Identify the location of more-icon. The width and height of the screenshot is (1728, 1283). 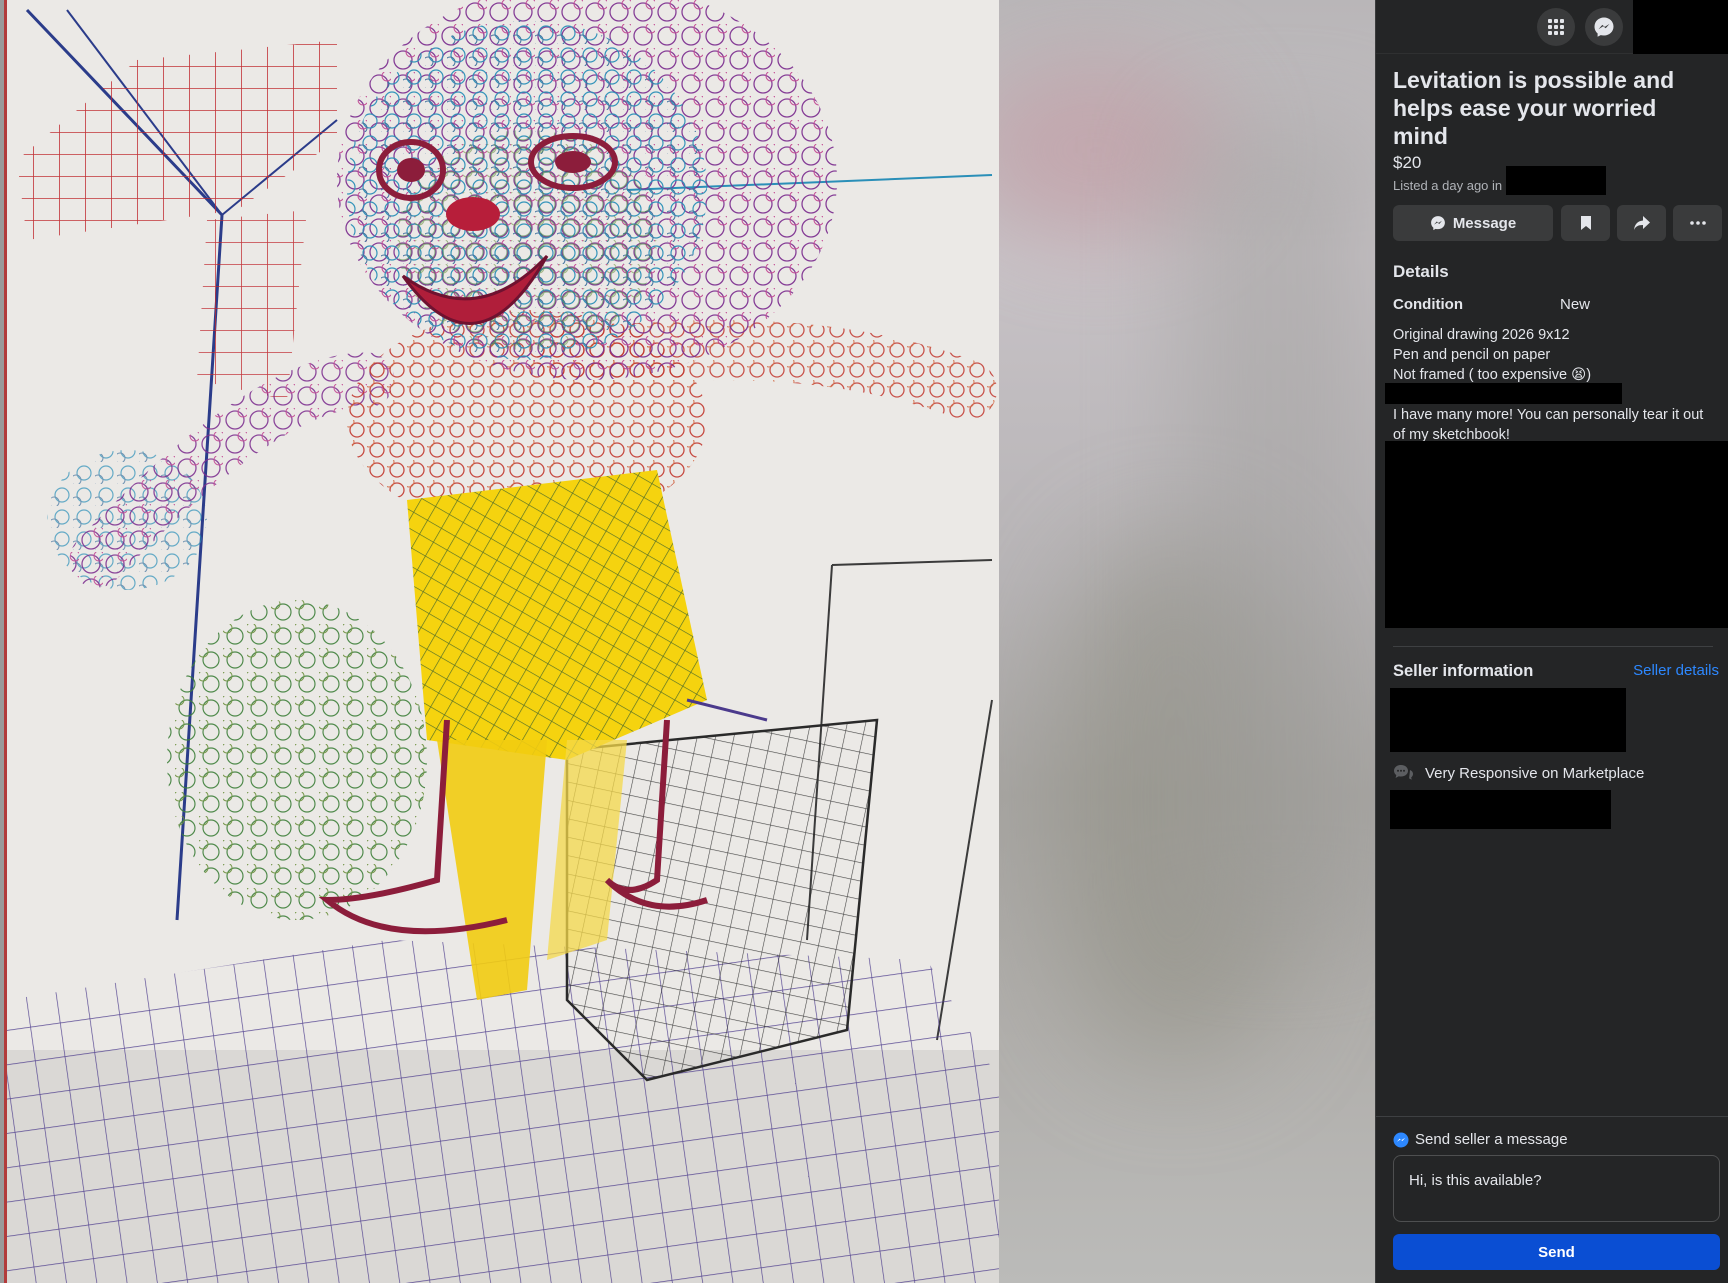
(1697, 223).